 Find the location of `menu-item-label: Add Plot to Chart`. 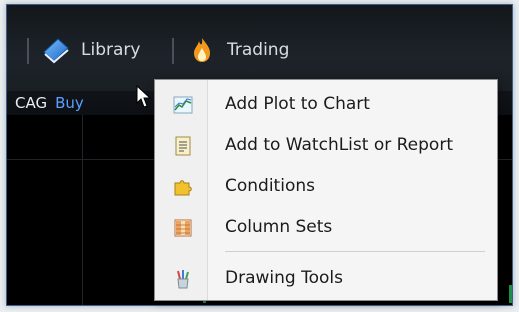

menu-item-label: Add Plot to Chart is located at coordinates (297, 104).